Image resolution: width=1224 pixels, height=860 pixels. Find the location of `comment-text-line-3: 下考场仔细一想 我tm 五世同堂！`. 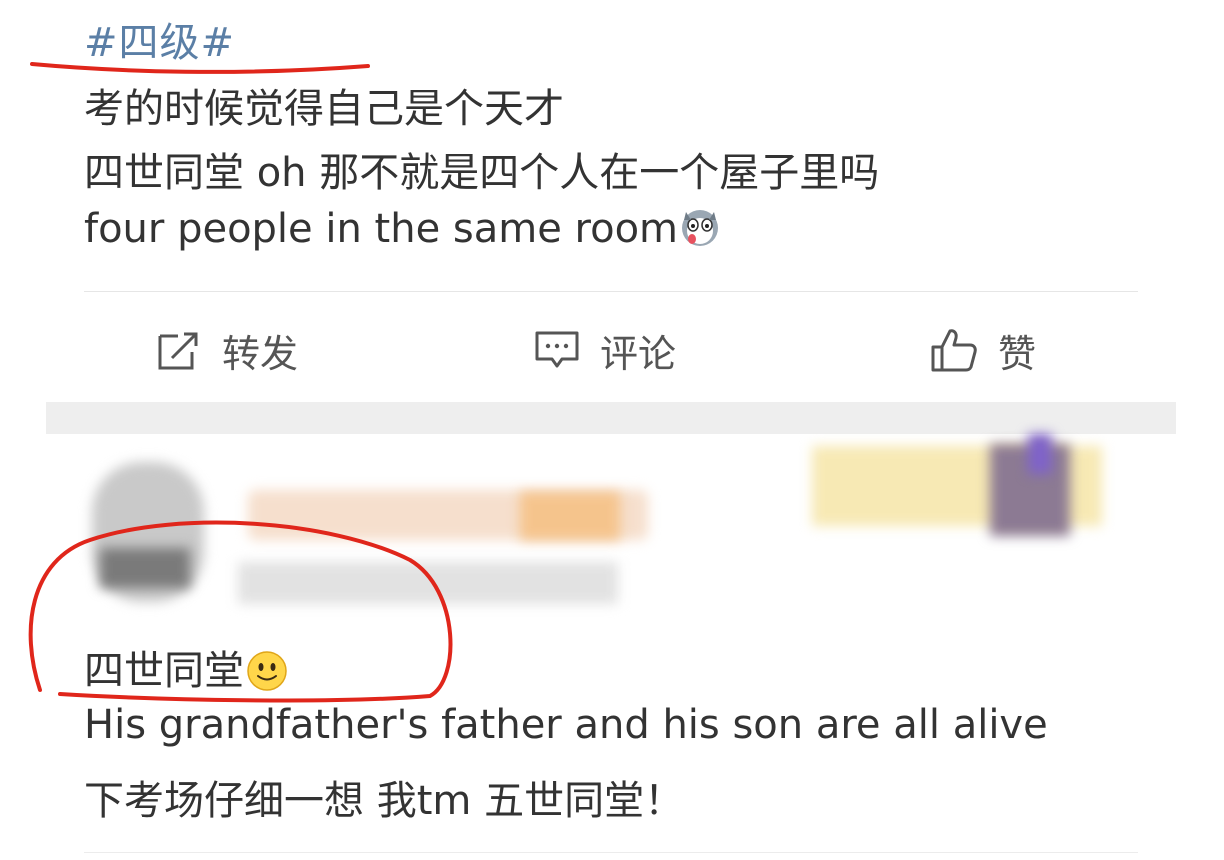

comment-text-line-3: 下考场仔细一想 我tm 五世同堂！ is located at coordinates (384, 801).